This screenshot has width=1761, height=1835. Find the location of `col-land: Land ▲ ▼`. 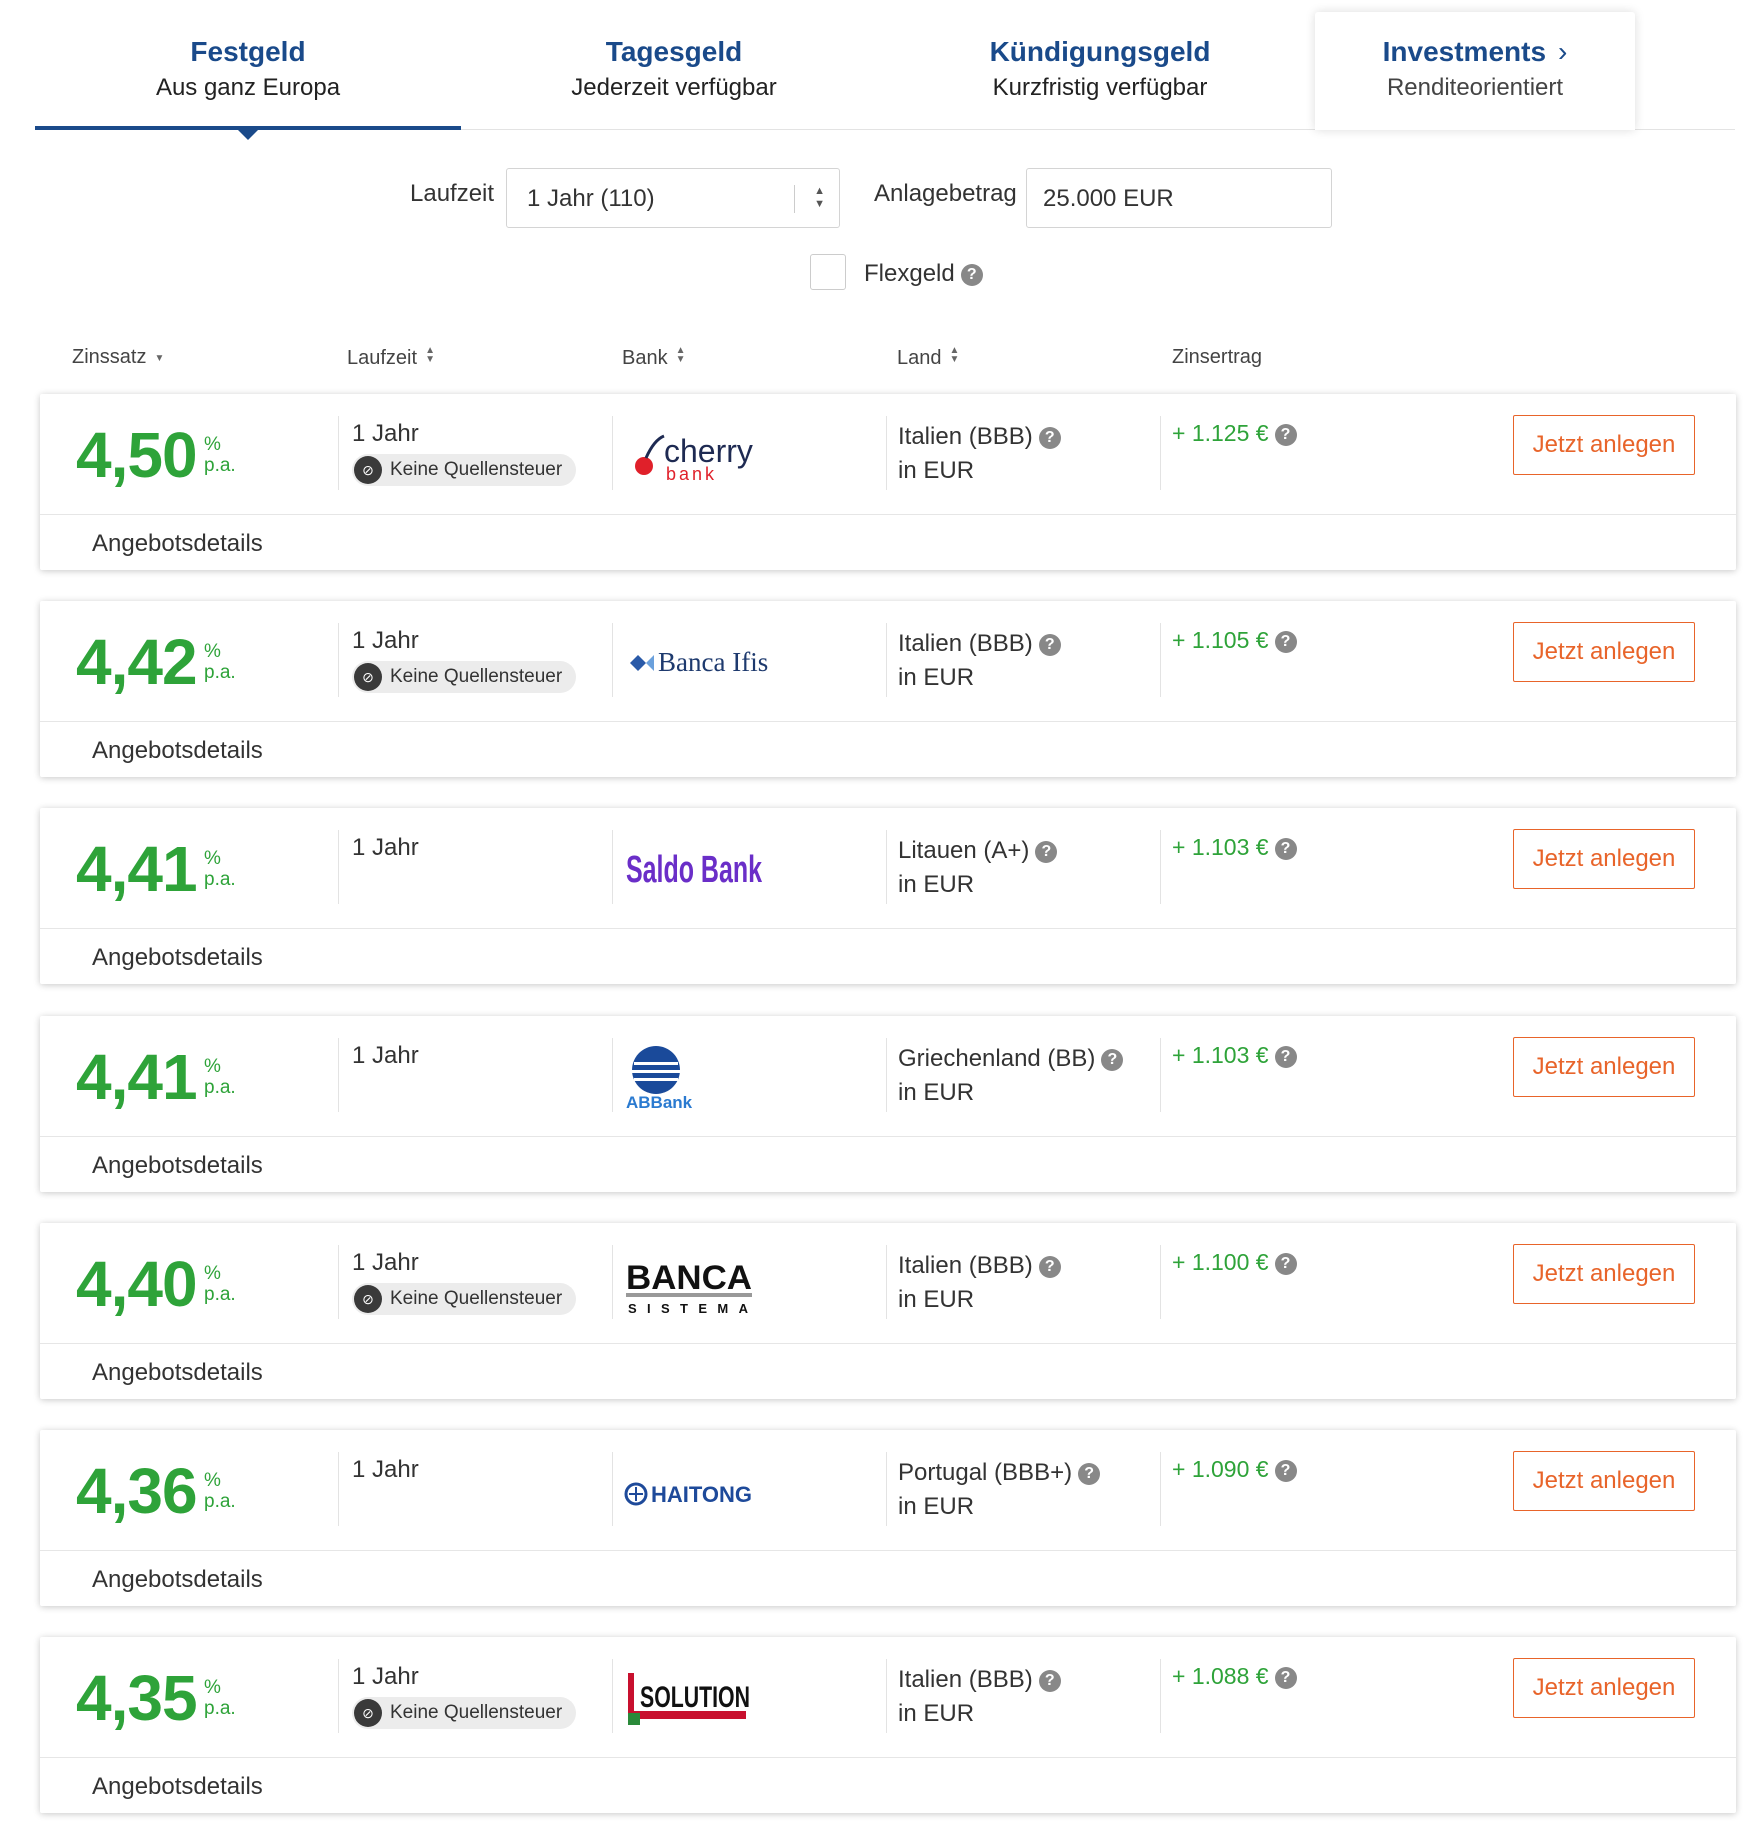

col-land: Land ▲ ▼ is located at coordinates (928, 358).